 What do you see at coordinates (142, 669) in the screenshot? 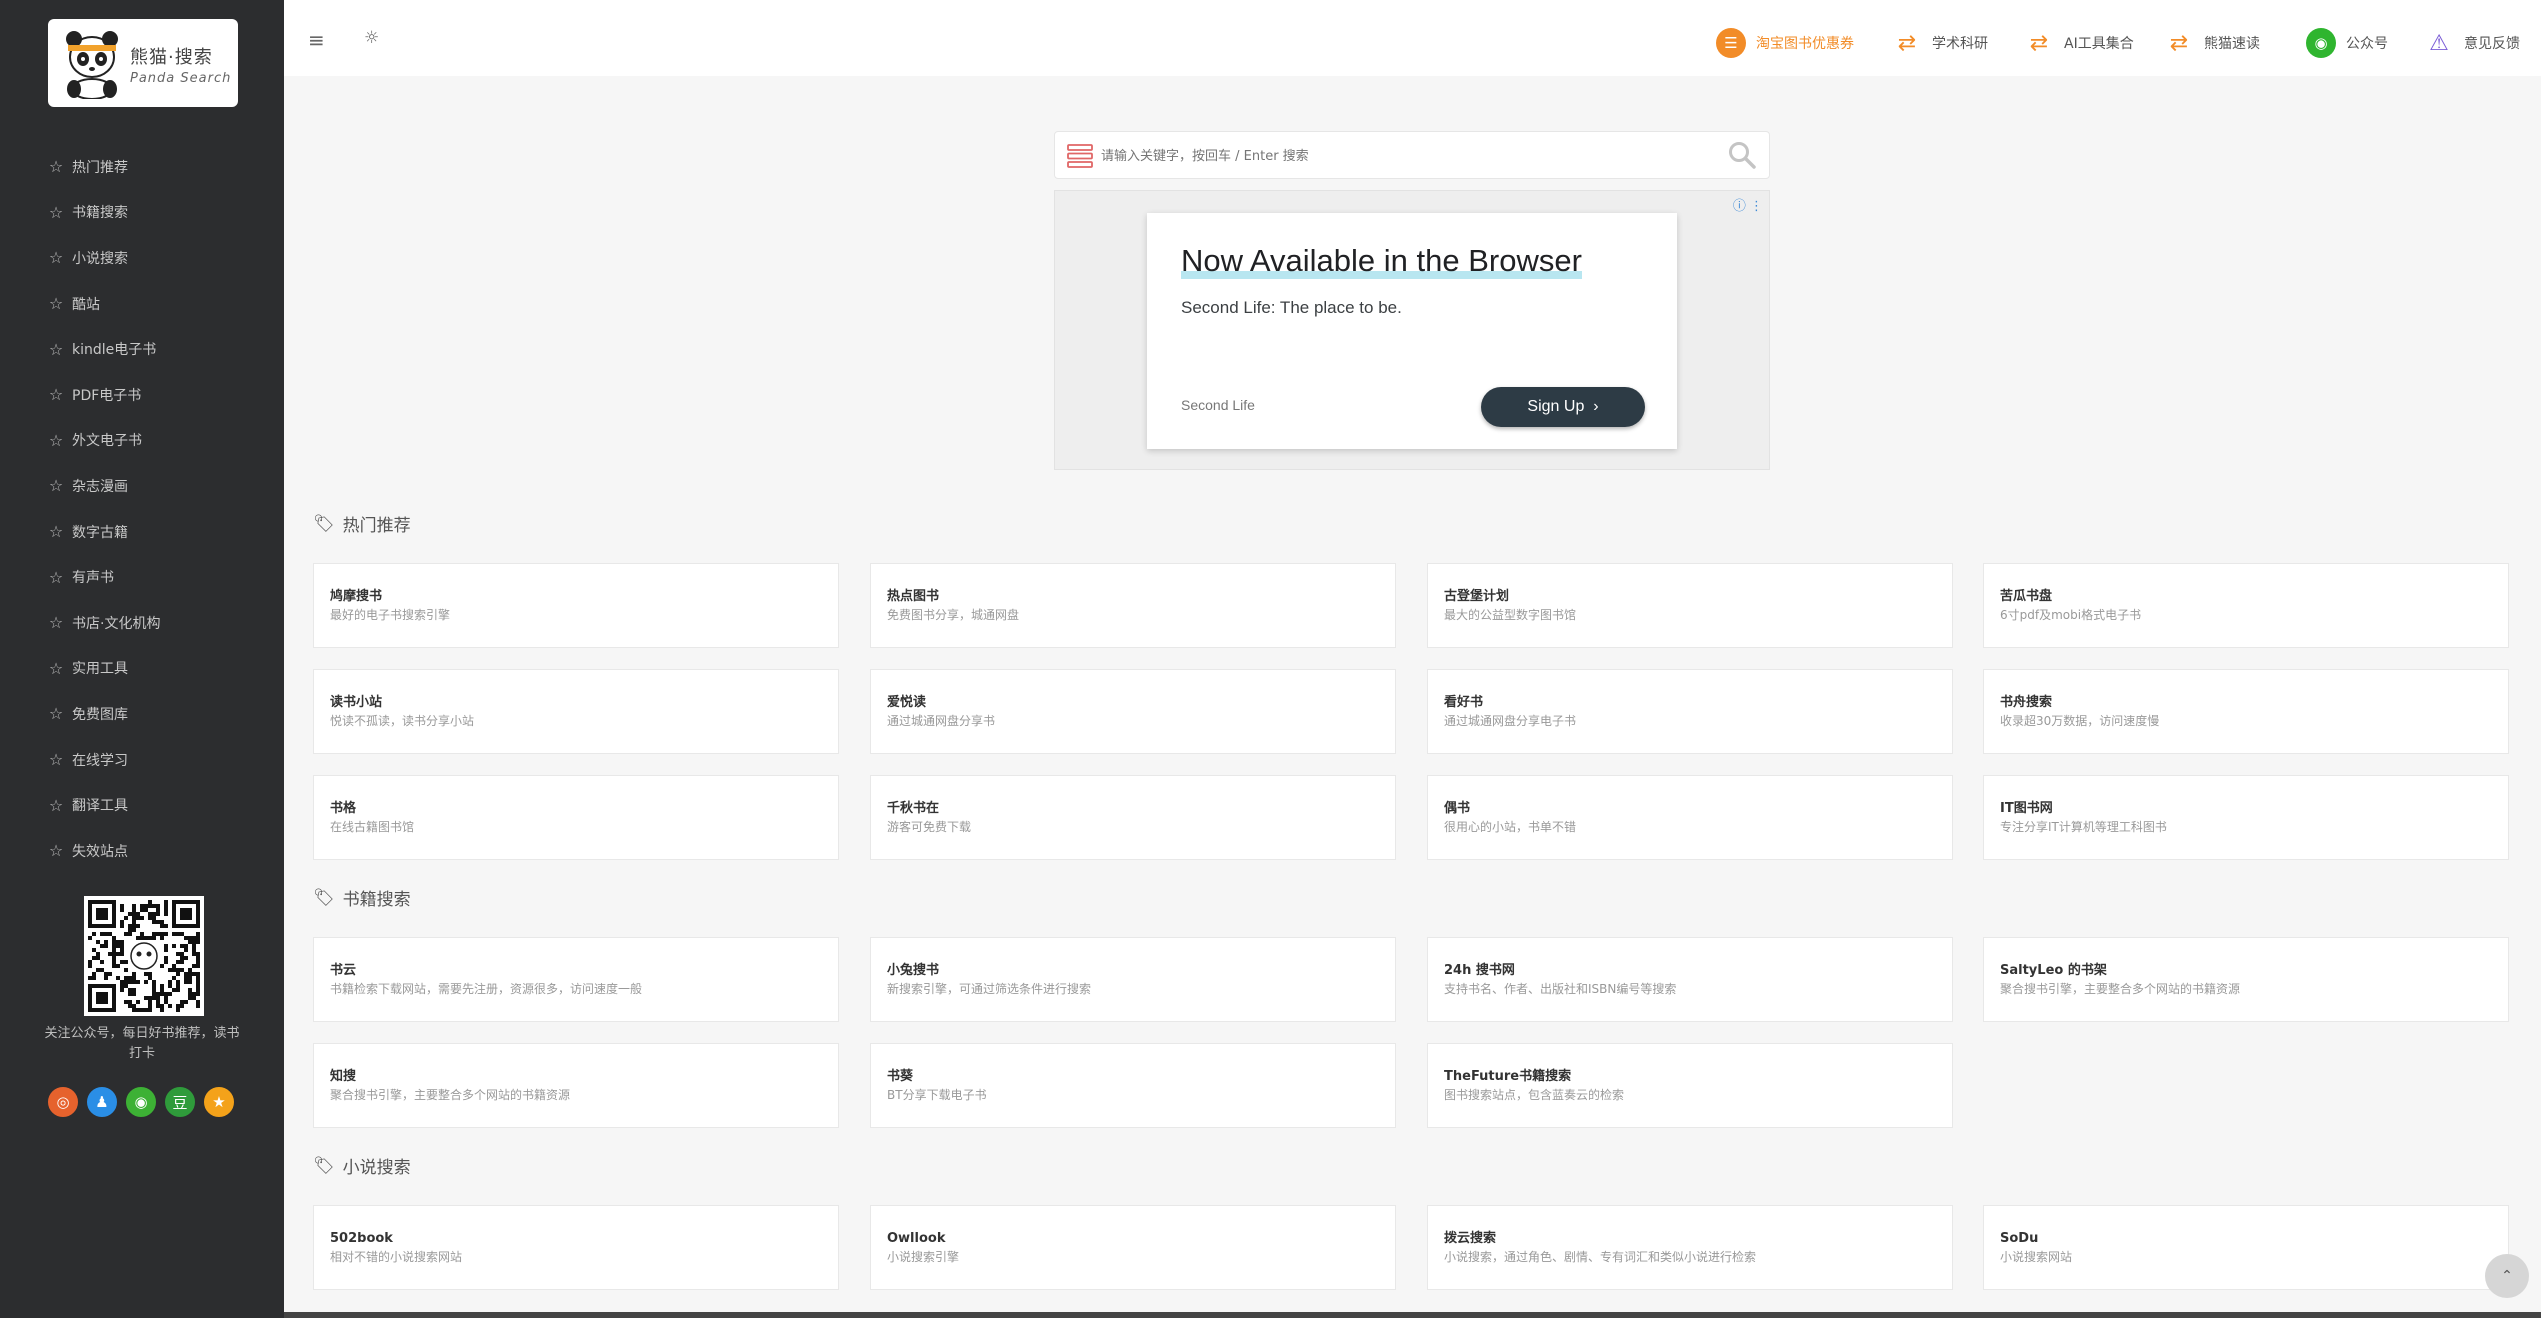
I see `sidebar-item: ☆ 实用工具` at bounding box center [142, 669].